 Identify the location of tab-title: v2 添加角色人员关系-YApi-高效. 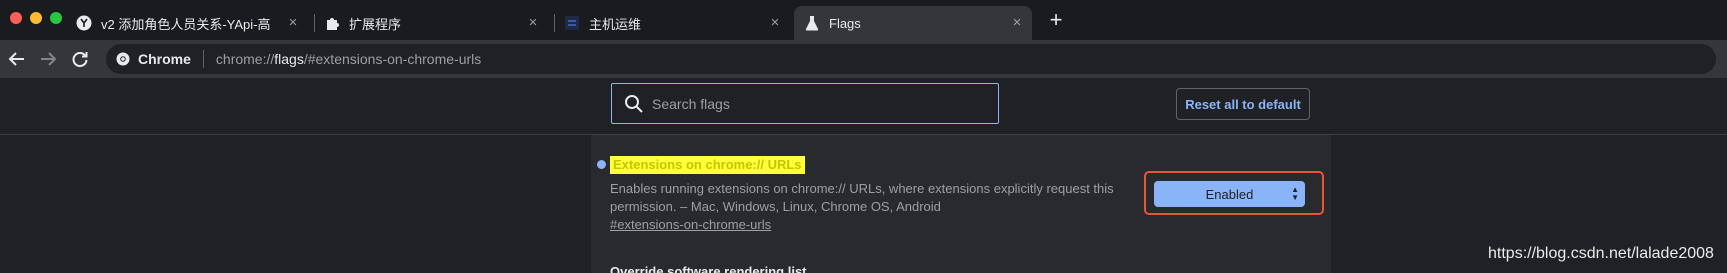
(186, 24).